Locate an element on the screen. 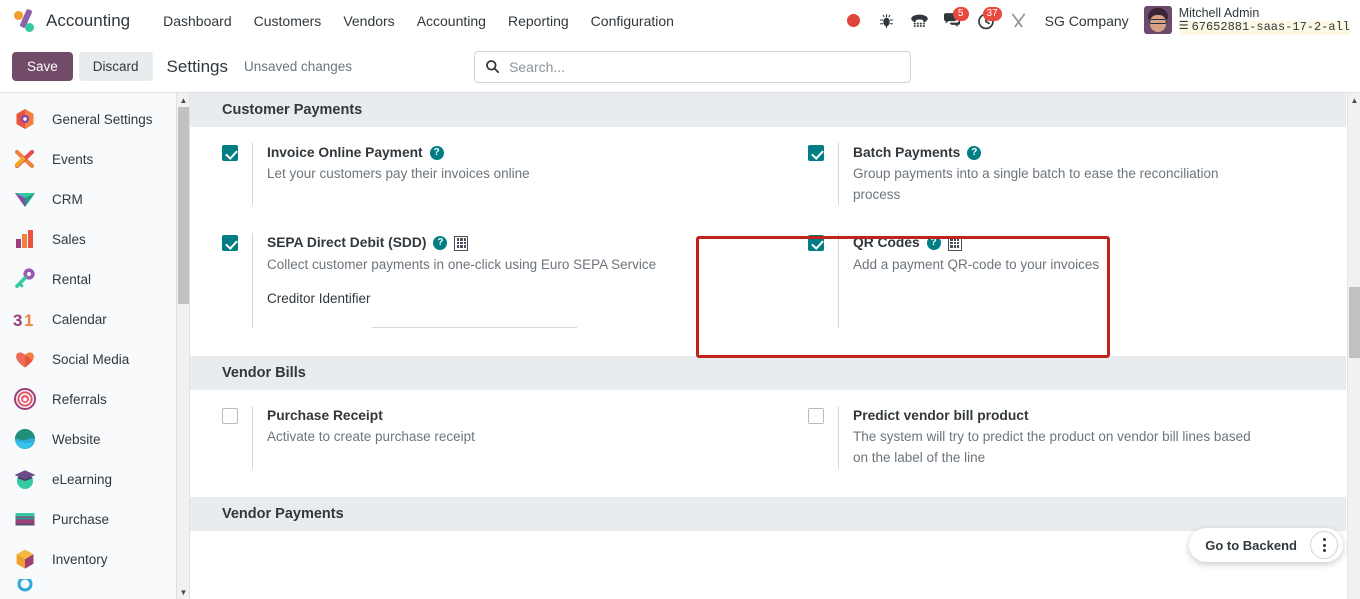 Image resolution: width=1360 pixels, height=599 pixels. sales-icon is located at coordinates (25, 239).